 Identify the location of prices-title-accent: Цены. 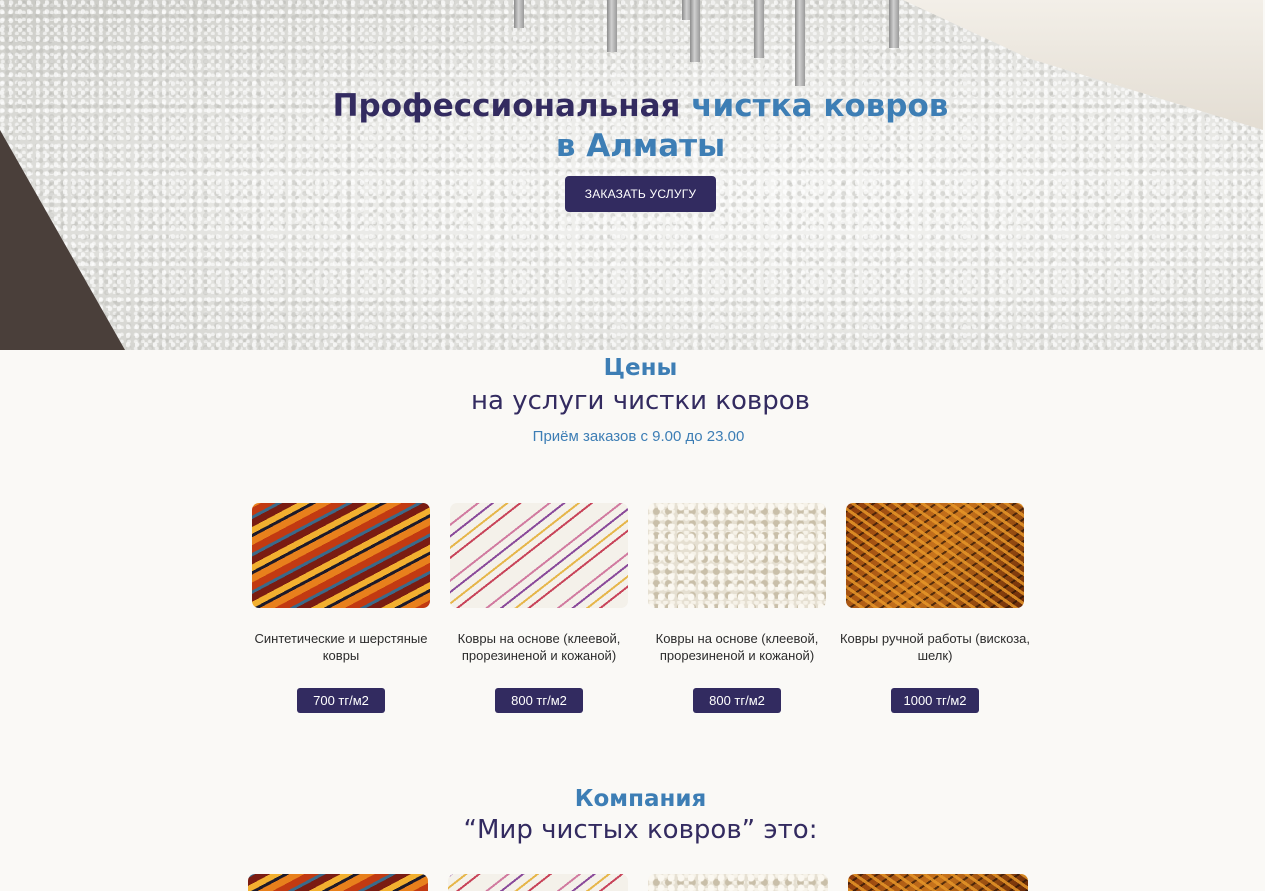
(640, 368).